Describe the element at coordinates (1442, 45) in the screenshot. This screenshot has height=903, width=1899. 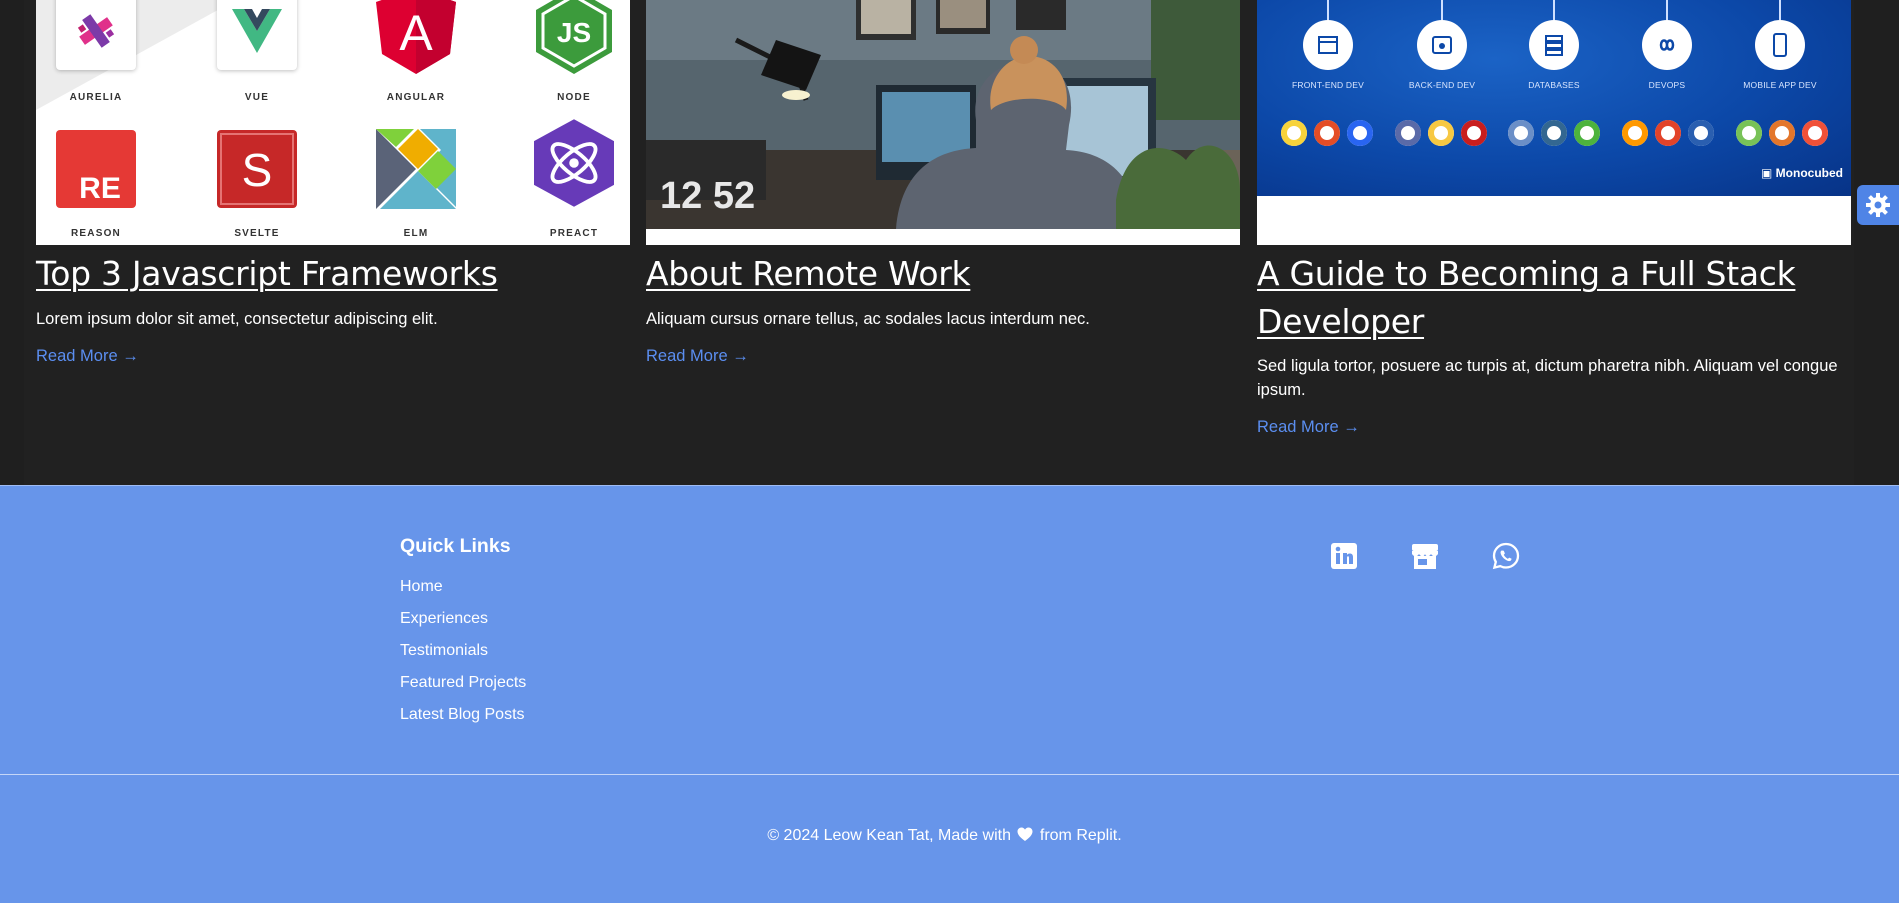
I see `backend-icon` at that location.